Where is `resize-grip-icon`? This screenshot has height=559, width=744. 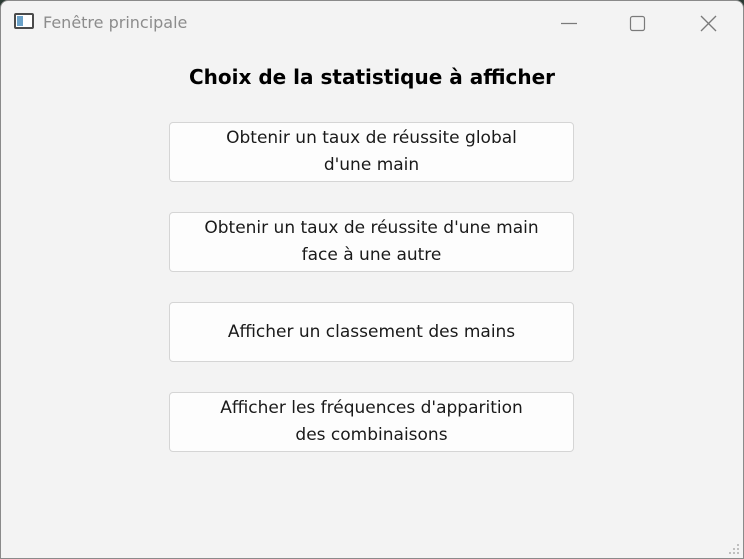 resize-grip-icon is located at coordinates (734, 549).